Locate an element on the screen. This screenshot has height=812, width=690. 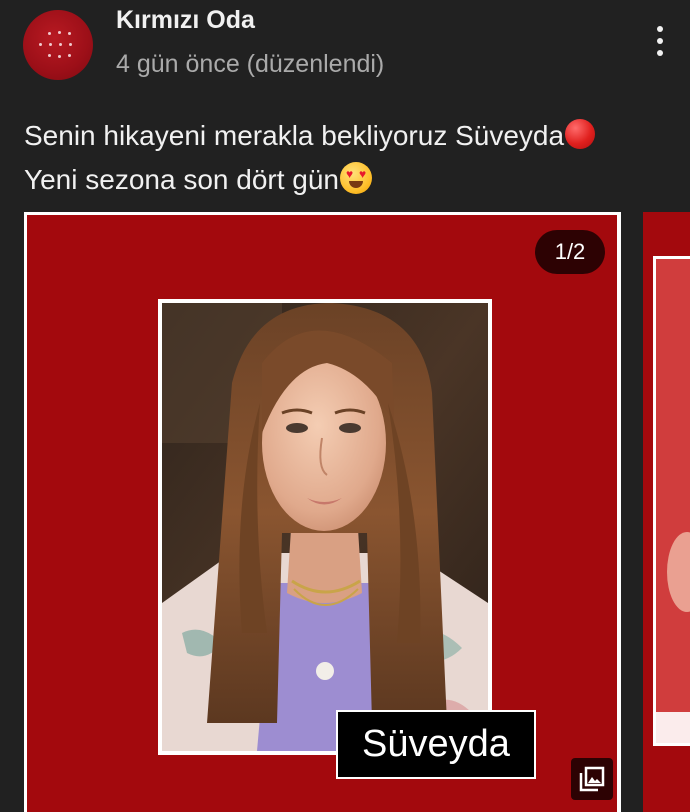
caption-box: Süveyda is located at coordinates (436, 744).